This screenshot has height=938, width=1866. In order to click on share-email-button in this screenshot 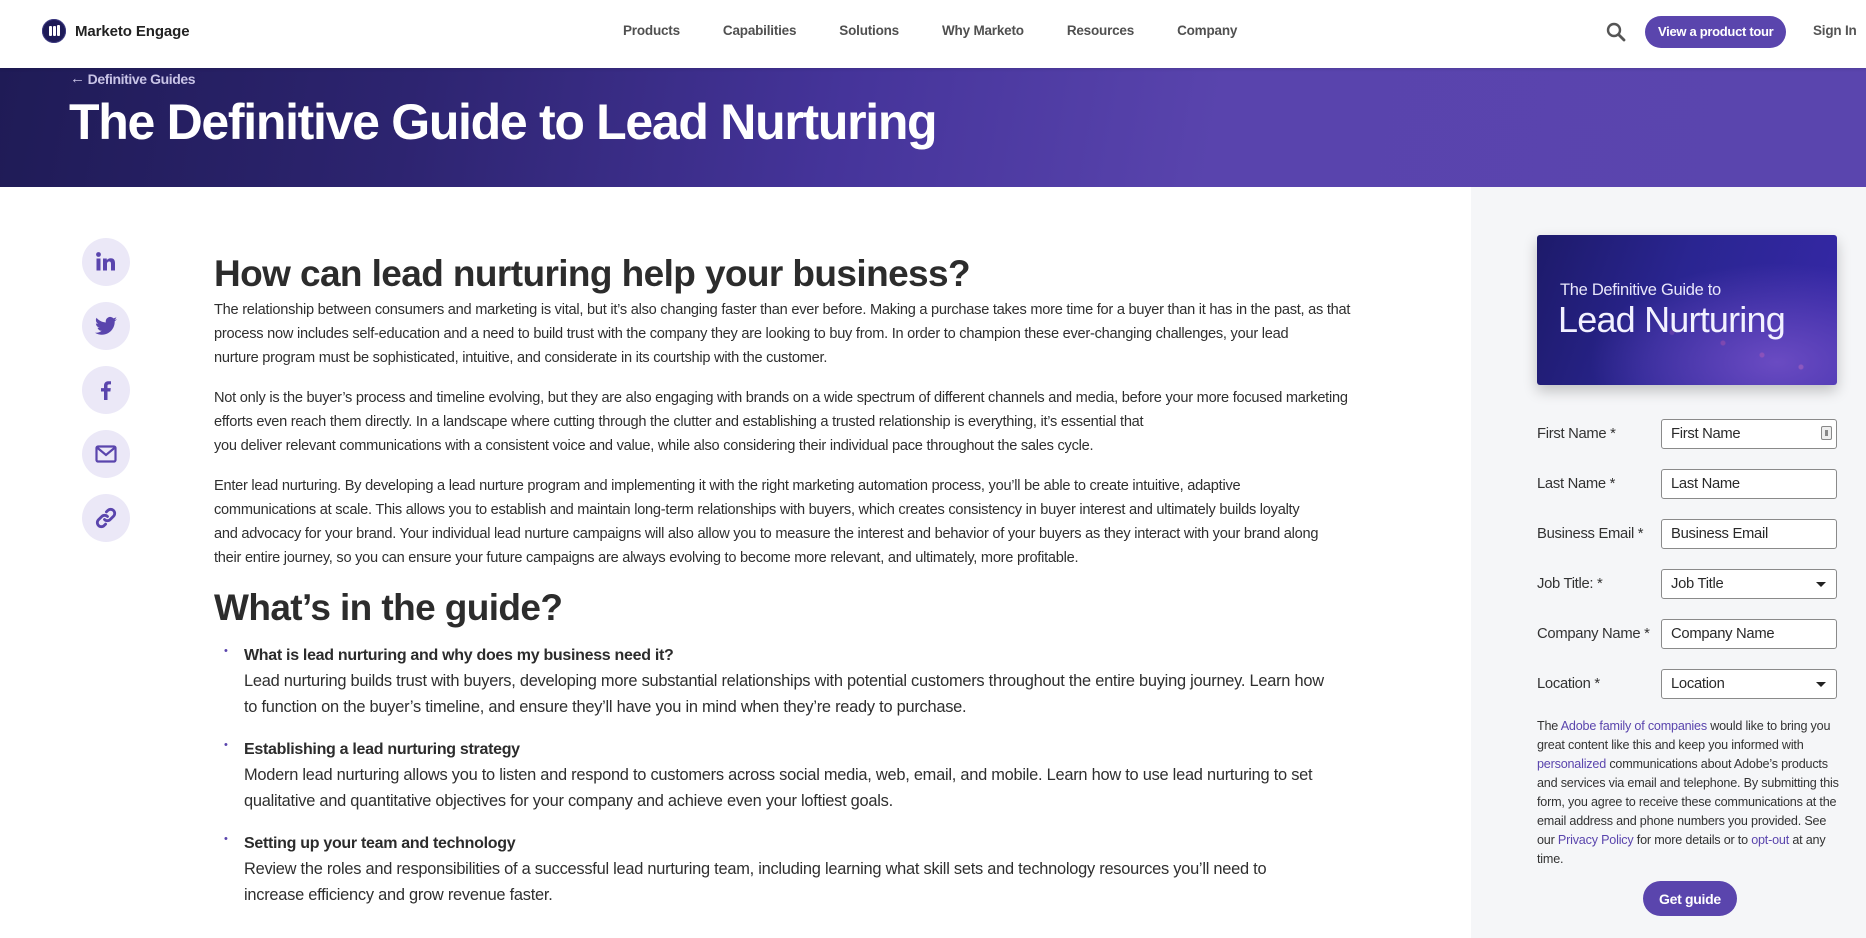, I will do `click(106, 454)`.